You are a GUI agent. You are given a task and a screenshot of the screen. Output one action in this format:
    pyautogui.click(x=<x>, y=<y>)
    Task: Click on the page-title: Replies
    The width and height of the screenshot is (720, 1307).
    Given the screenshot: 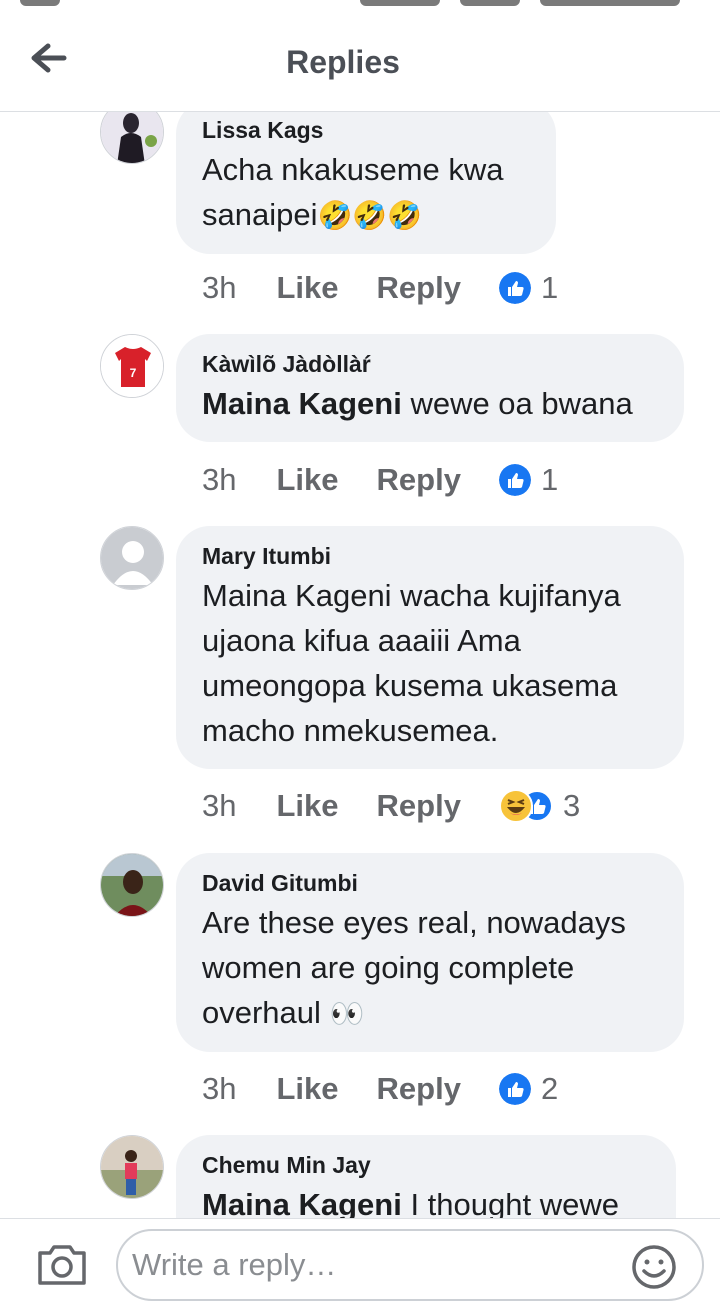 What is the action you would take?
    pyautogui.click(x=343, y=62)
    